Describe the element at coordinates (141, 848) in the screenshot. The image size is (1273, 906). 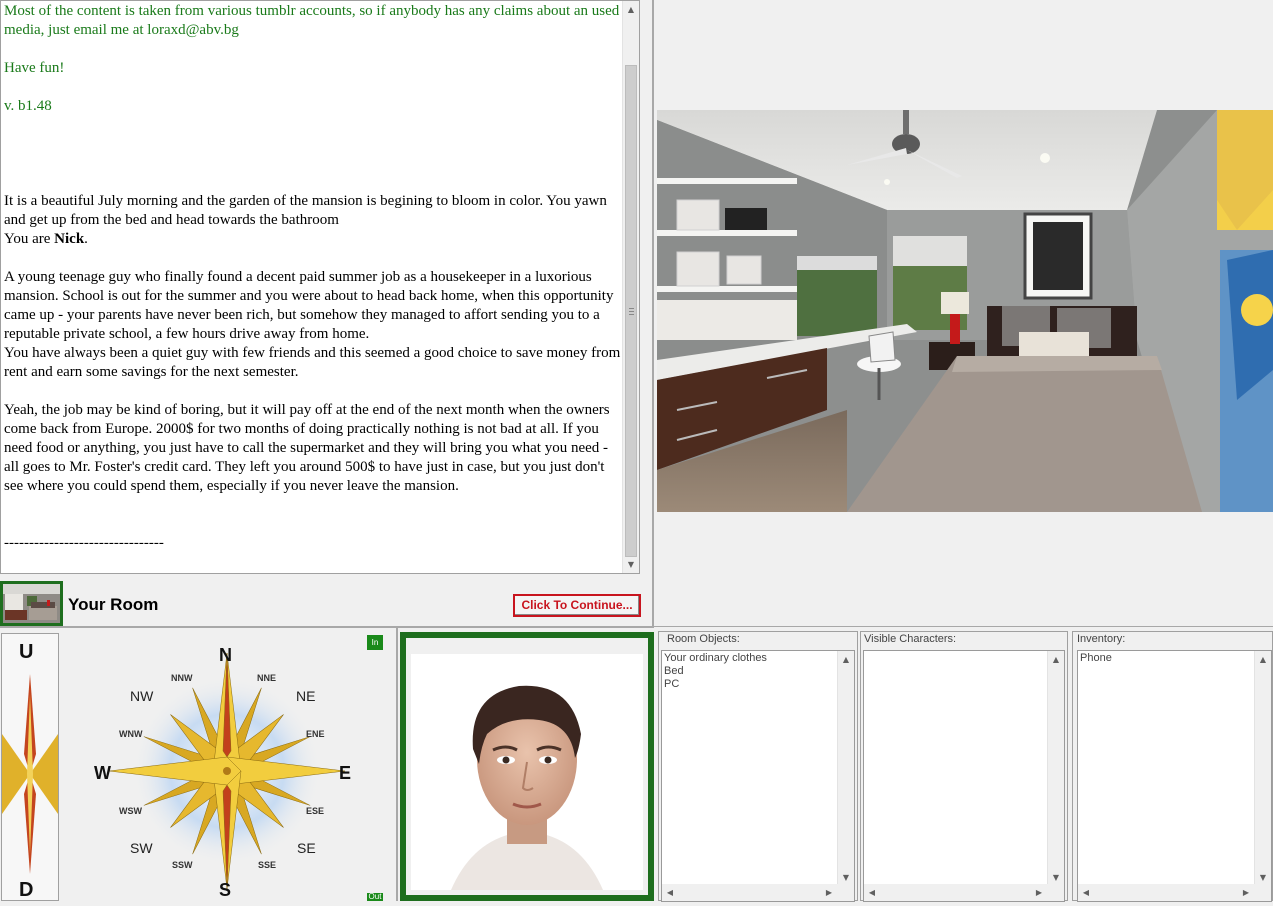
I see `compass-southwest: SW` at that location.